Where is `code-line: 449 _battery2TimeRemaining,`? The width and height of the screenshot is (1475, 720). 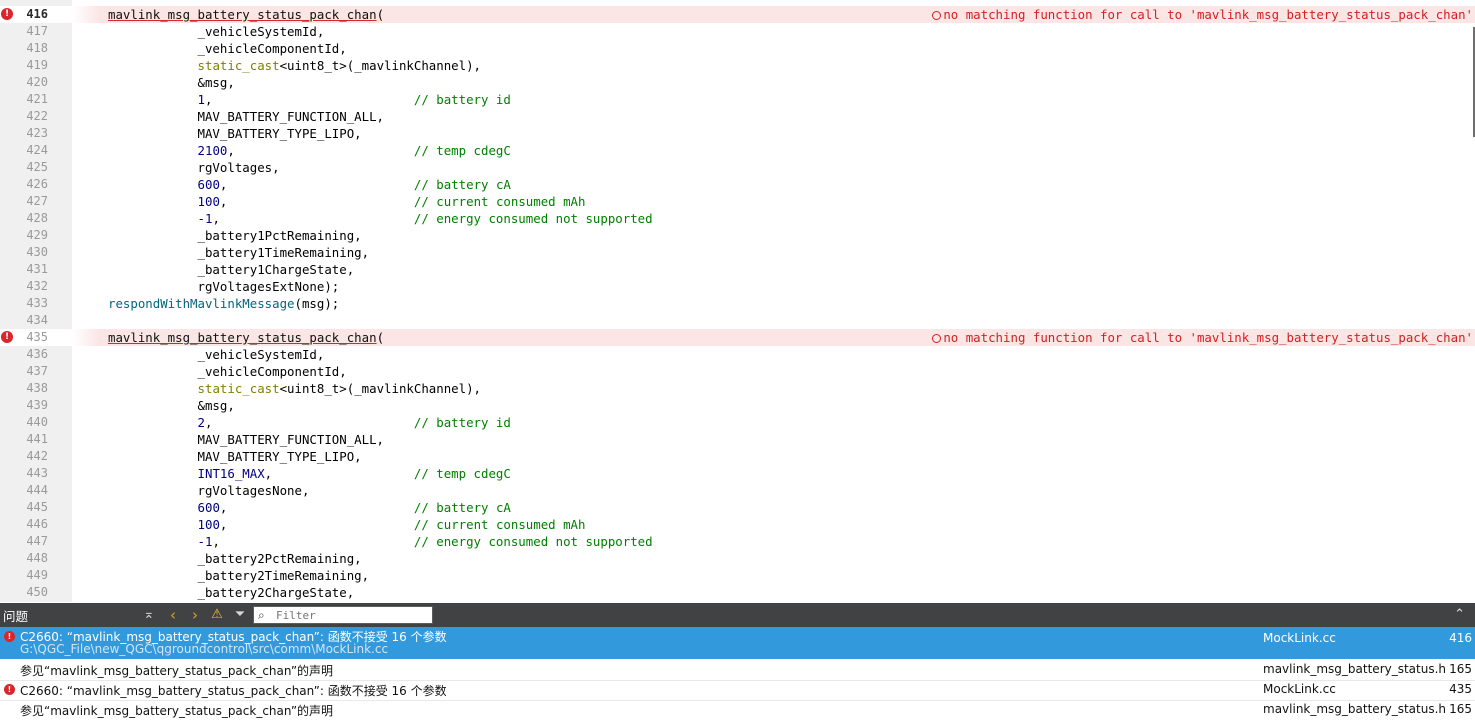
code-line: 449 _battery2TimeRemaining, is located at coordinates (737, 575).